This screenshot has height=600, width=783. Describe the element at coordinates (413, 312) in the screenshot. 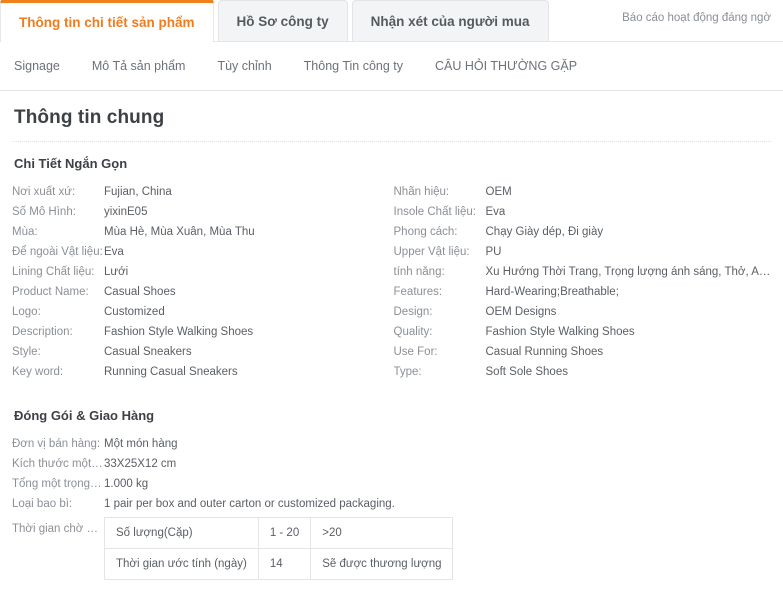

I see `spec-label: Design:` at that location.